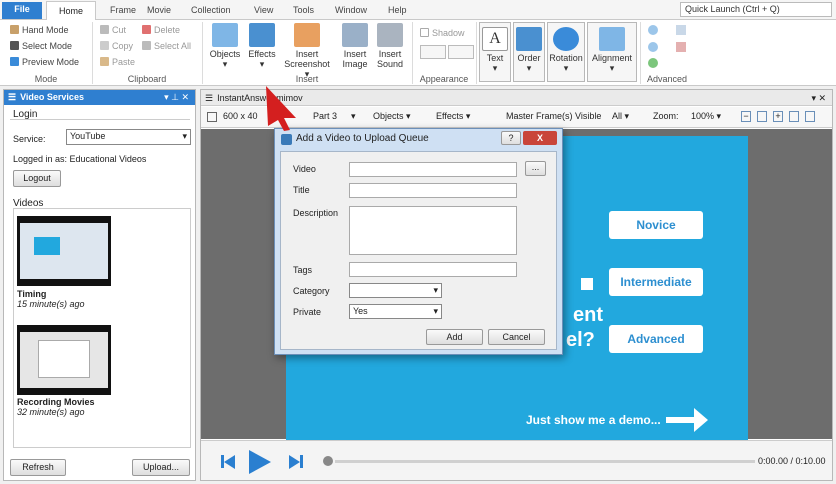  What do you see at coordinates (281, 108) in the screenshot?
I see `red-pointer-arrow-icon` at bounding box center [281, 108].